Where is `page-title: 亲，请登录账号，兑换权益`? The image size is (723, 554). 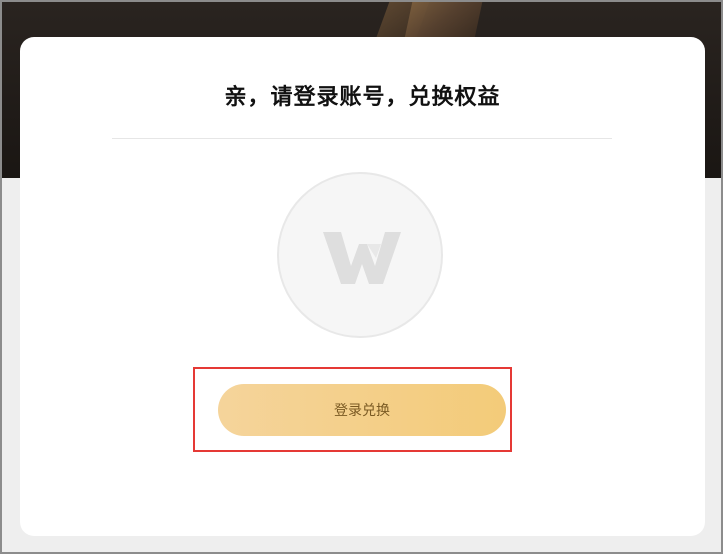
page-title: 亲，请登录账号，兑换权益 is located at coordinates (362, 97).